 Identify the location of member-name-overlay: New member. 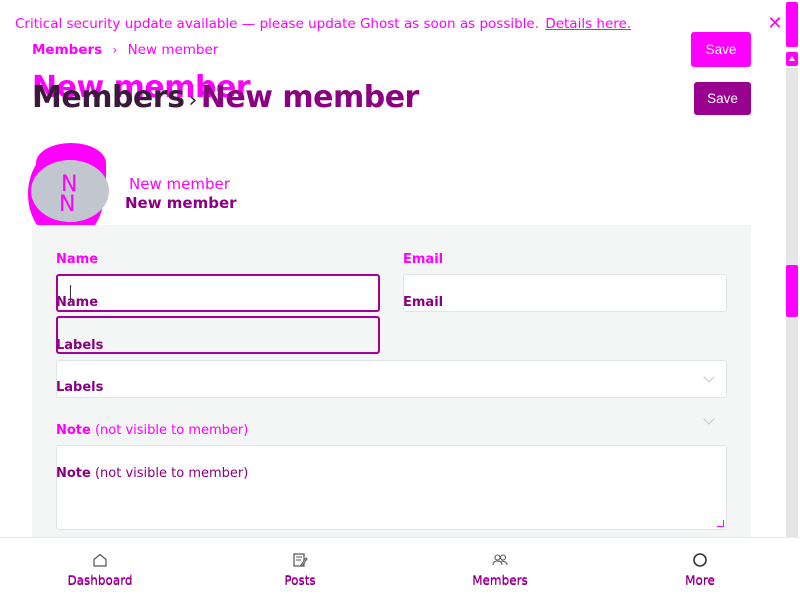
(179, 184).